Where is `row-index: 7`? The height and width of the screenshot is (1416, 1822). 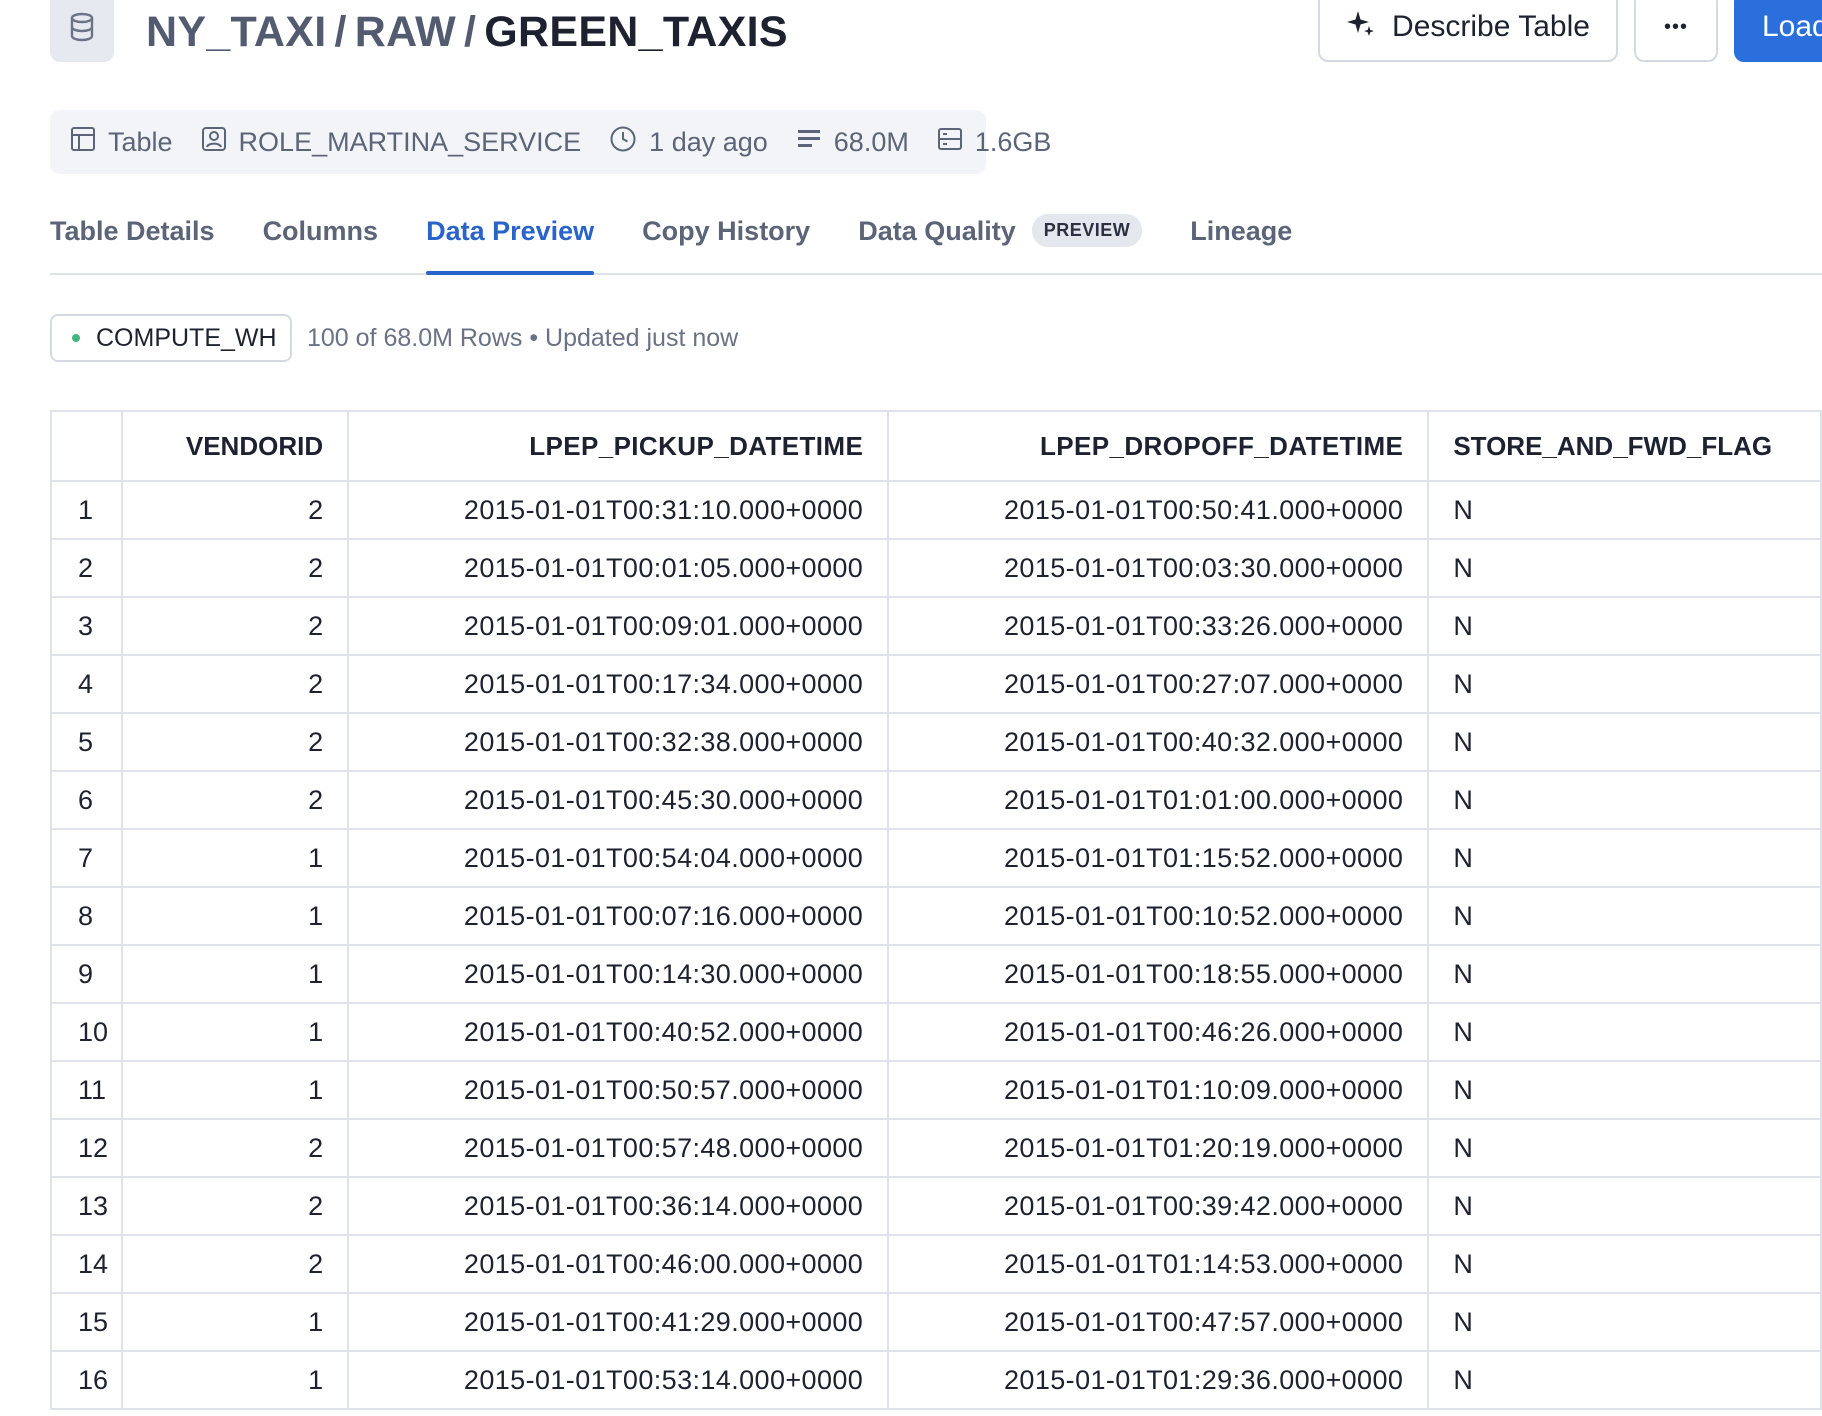
row-index: 7 is located at coordinates (87, 858).